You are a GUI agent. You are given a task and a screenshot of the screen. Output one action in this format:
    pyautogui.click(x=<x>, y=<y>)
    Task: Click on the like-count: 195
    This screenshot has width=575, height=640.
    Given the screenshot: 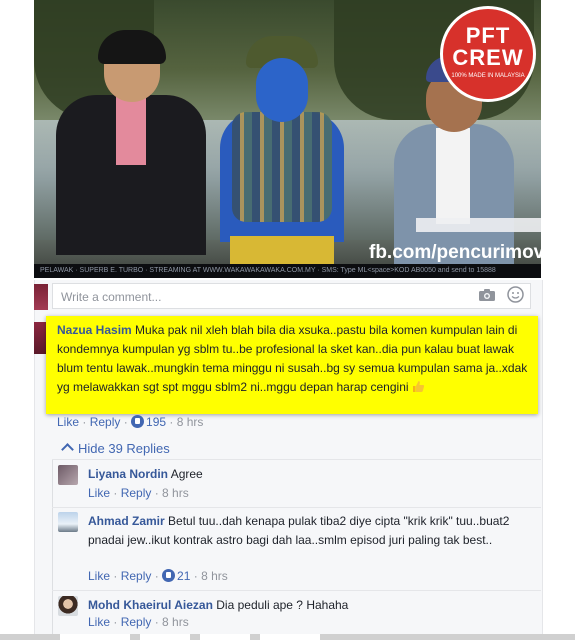 What is the action you would take?
    pyautogui.click(x=156, y=422)
    